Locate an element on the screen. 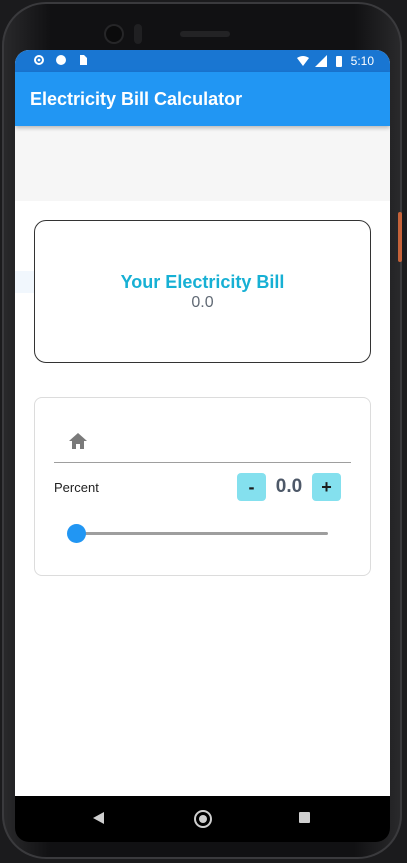  battery-icon is located at coordinates (338, 61).